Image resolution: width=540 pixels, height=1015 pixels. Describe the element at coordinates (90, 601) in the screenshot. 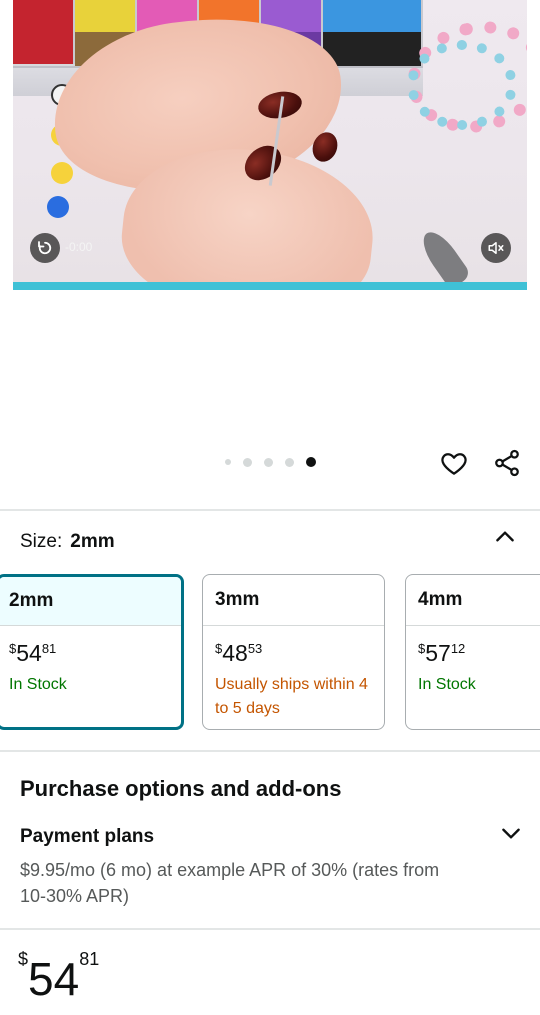

I see `size-option-name: 2mm` at that location.